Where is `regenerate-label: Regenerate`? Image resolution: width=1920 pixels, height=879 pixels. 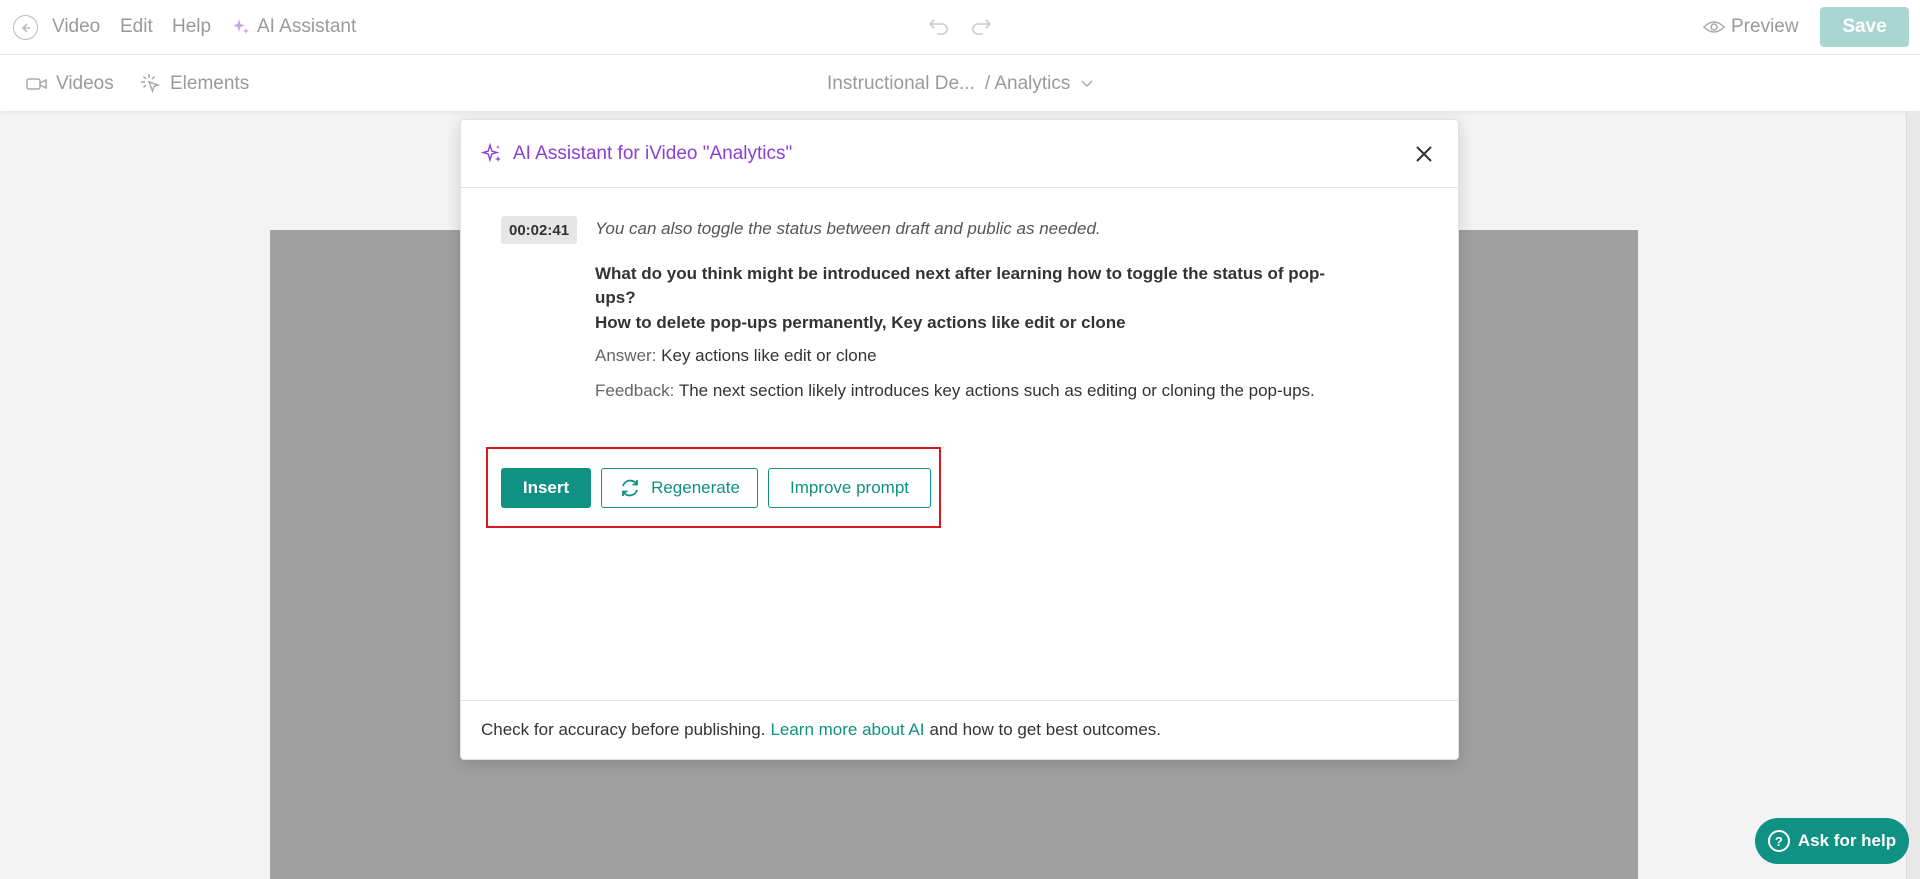 regenerate-label: Regenerate is located at coordinates (695, 487).